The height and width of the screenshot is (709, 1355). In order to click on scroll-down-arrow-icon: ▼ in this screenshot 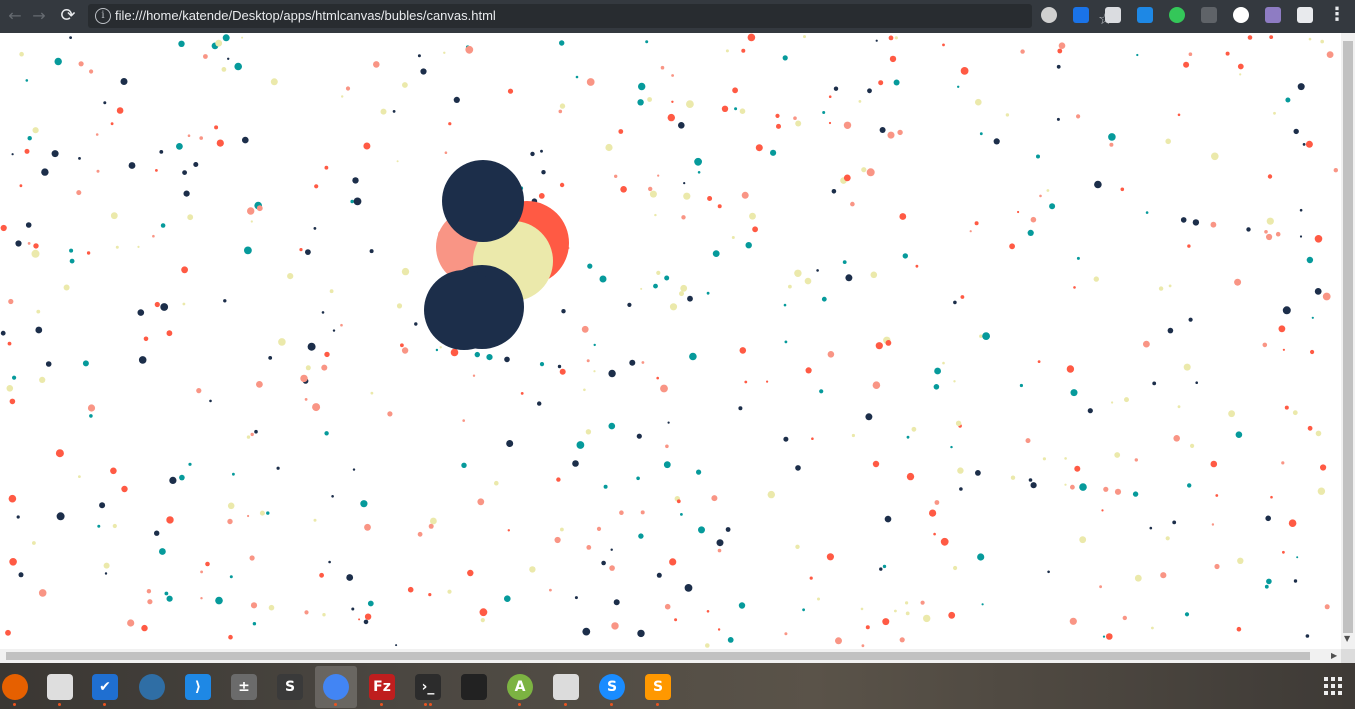, I will do `click(1347, 638)`.